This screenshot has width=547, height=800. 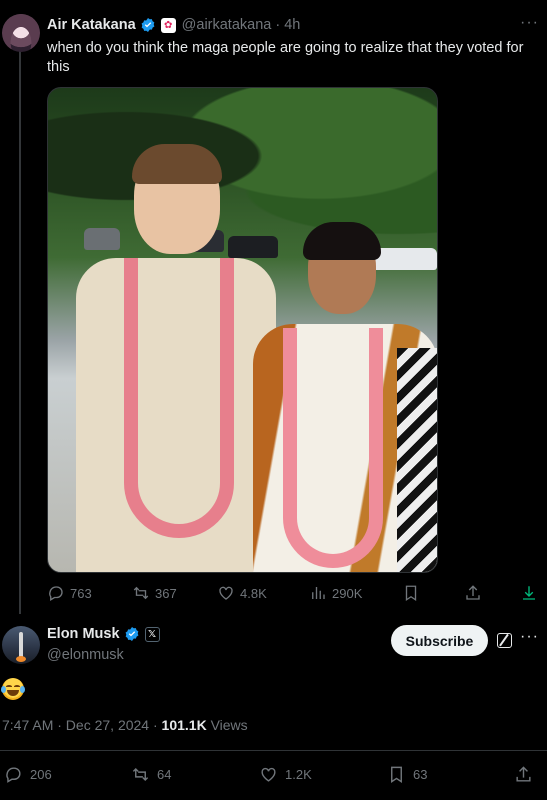 What do you see at coordinates (297, 594) in the screenshot?
I see `post-actions: 763 367 4.8K 290K` at bounding box center [297, 594].